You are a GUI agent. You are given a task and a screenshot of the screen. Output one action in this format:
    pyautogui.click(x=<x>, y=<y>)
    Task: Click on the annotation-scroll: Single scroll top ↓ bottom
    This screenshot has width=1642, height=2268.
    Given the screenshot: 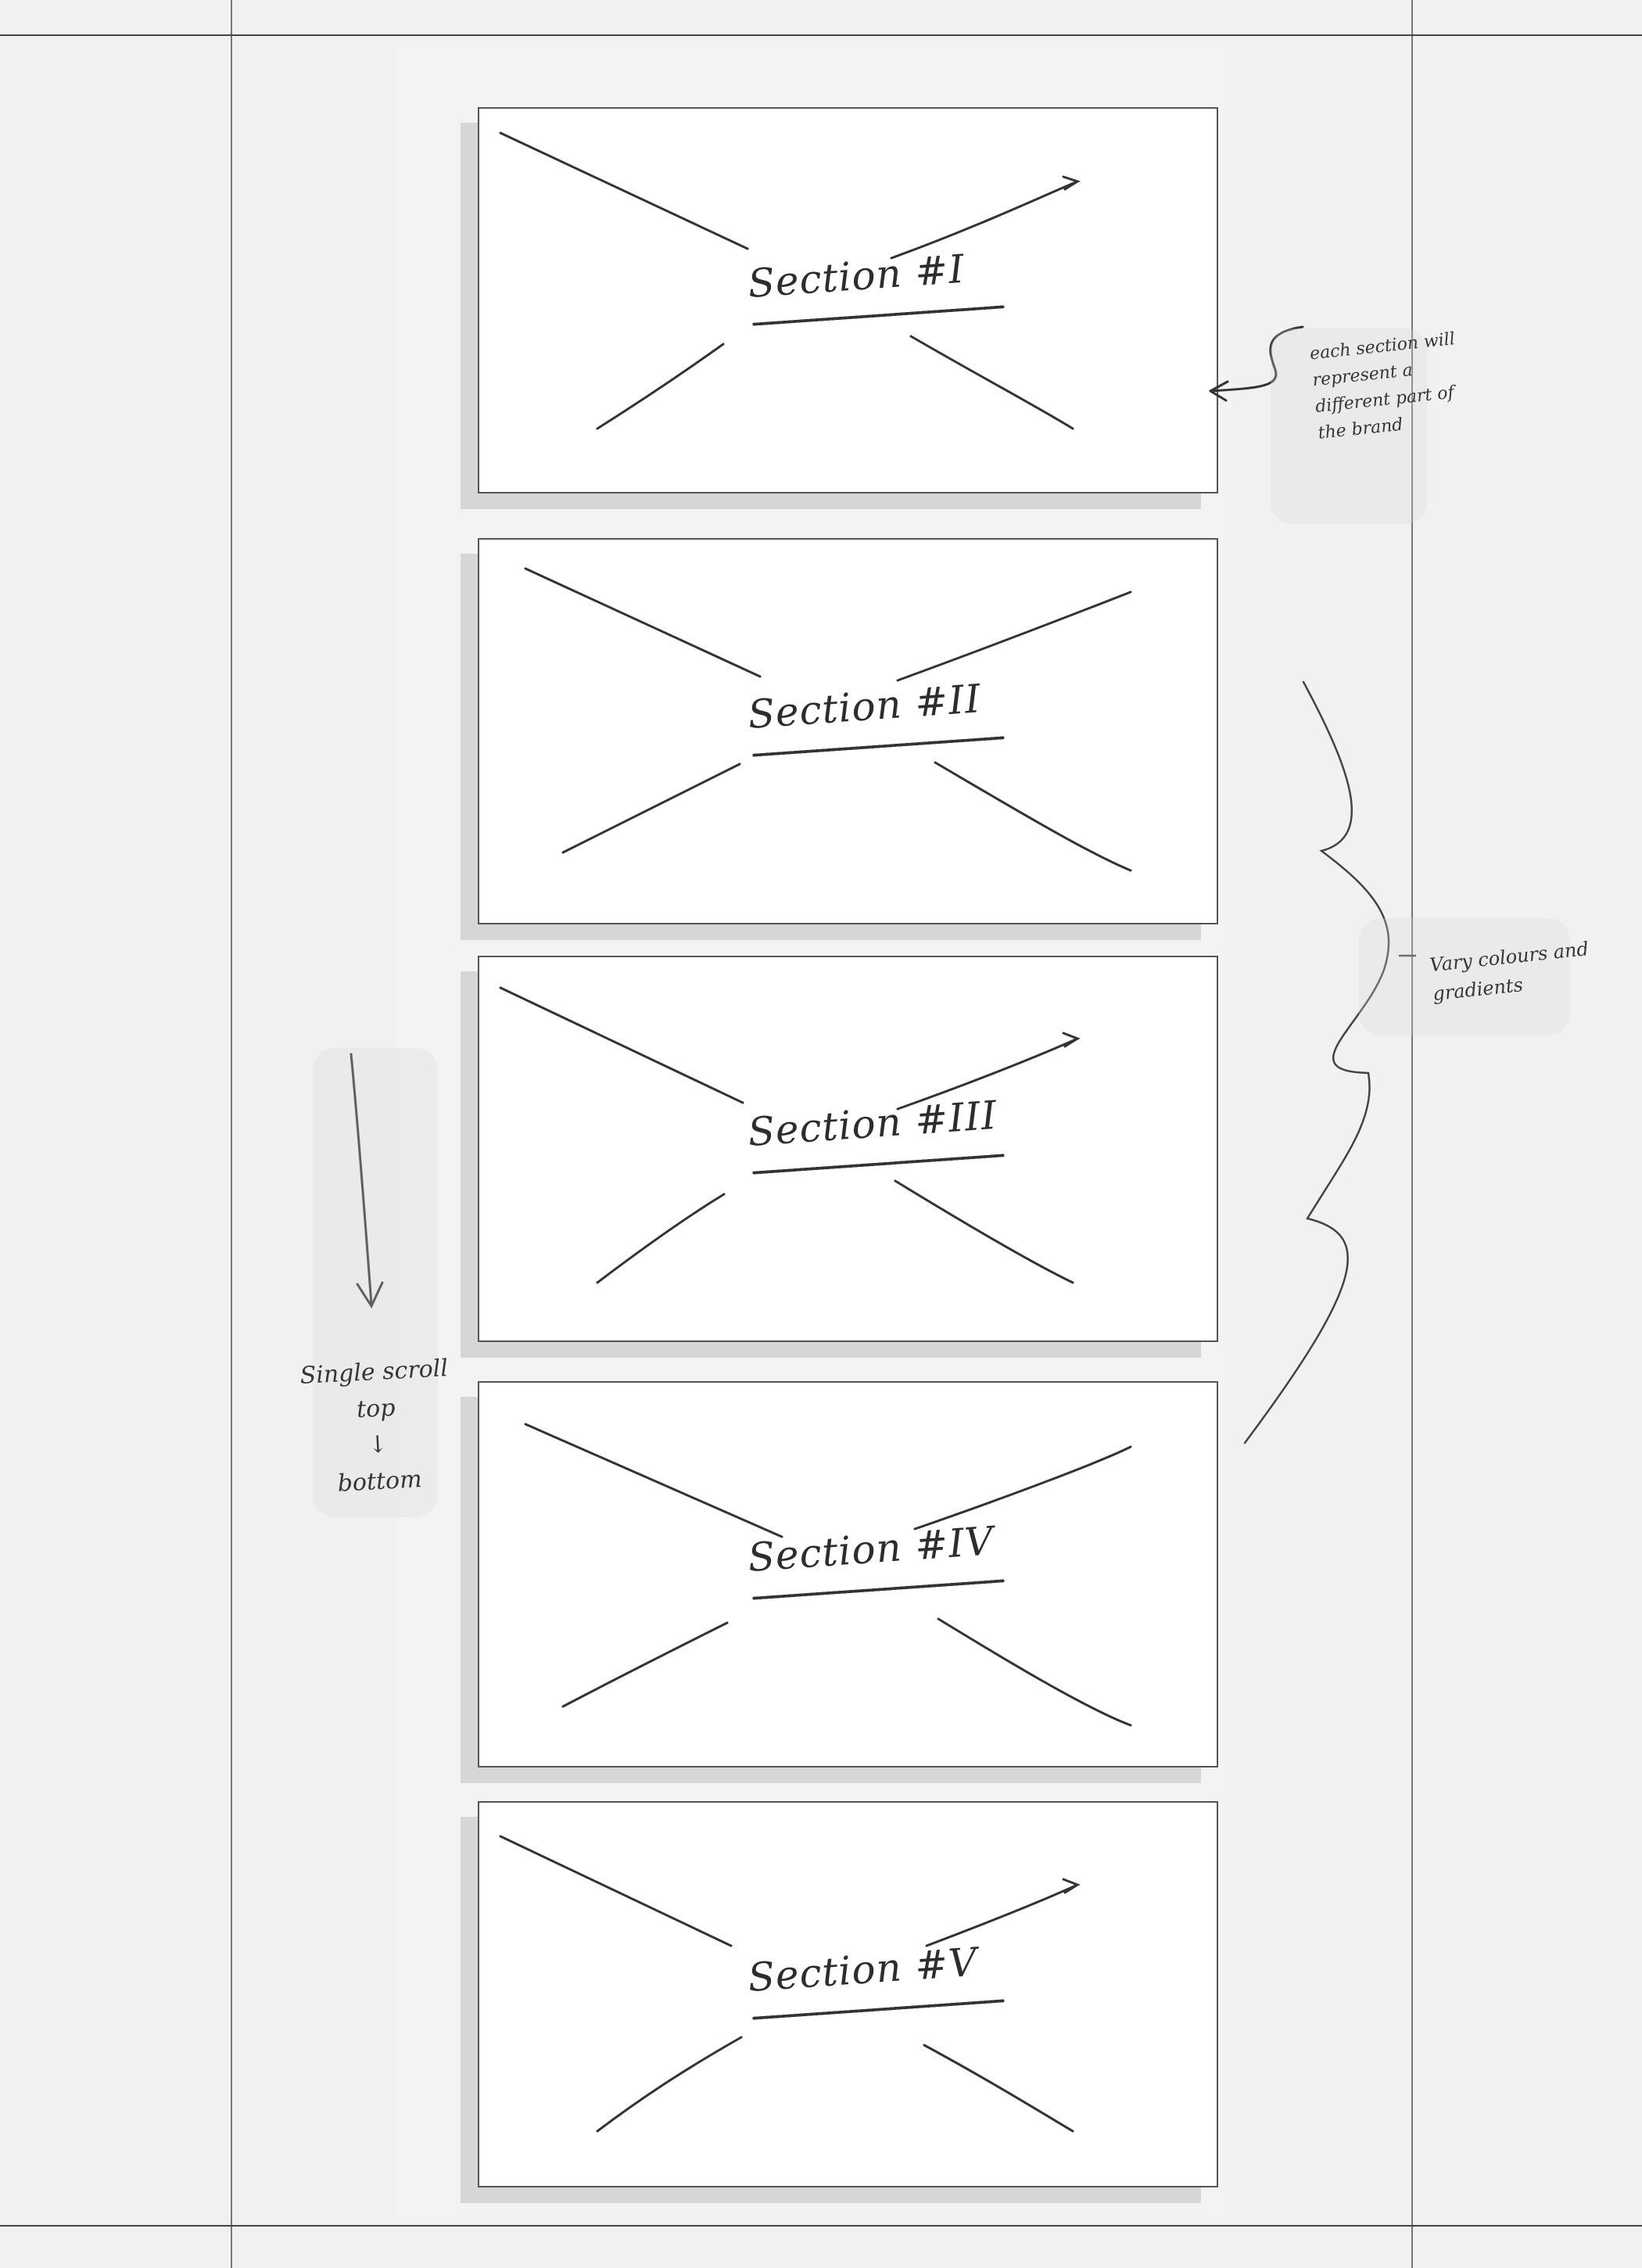 What is the action you would take?
    pyautogui.click(x=374, y=1426)
    